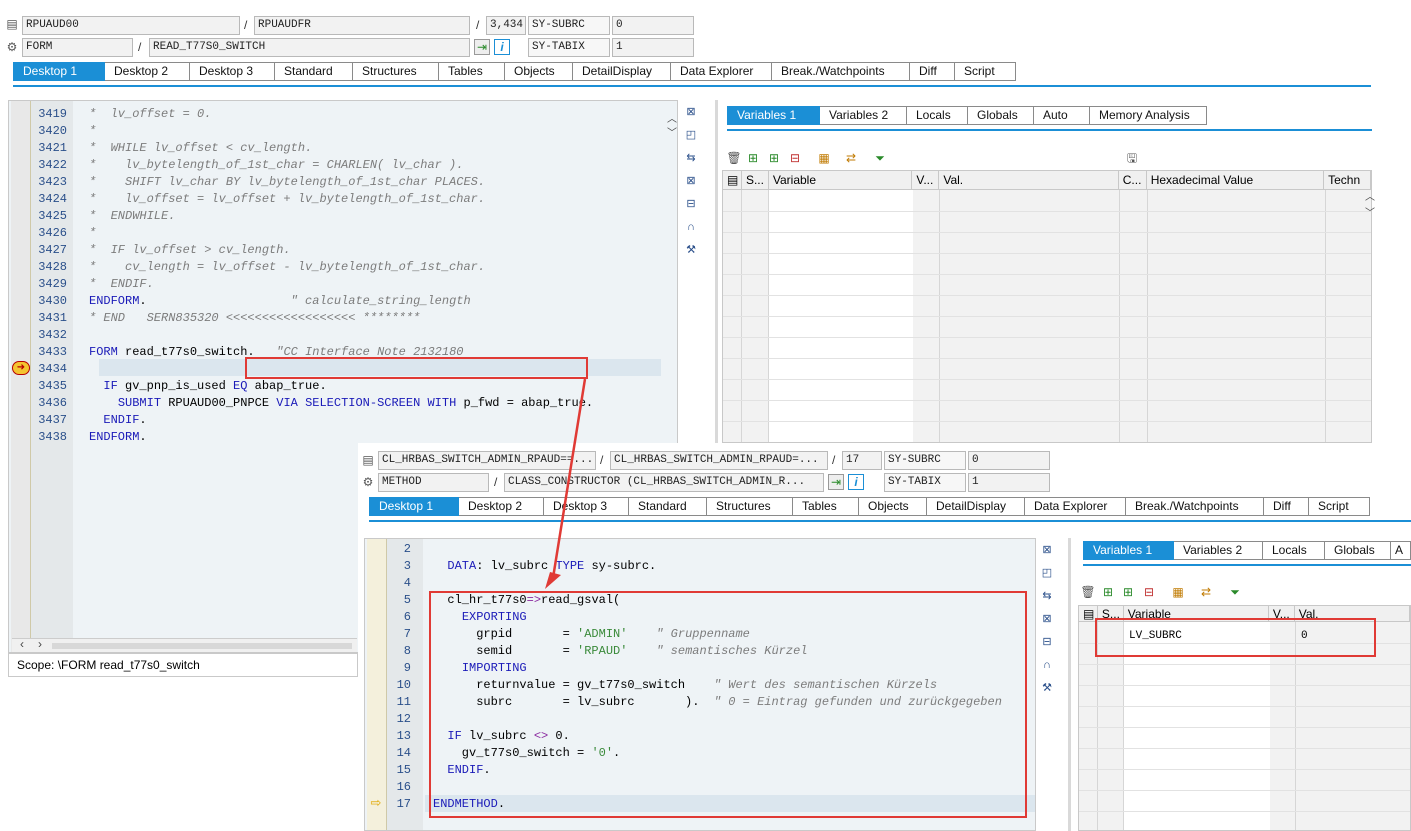 Image resolution: width=1411 pixels, height=831 pixels. I want to click on scroll-right-icon: ›, so click(40, 644).